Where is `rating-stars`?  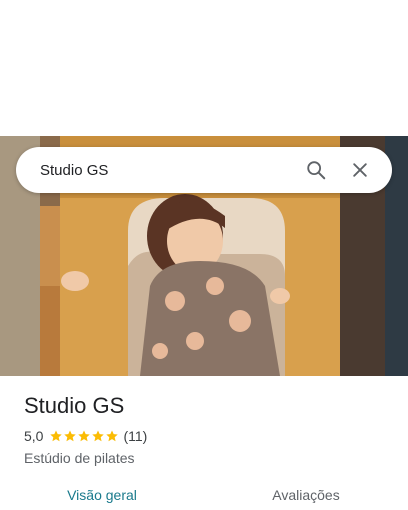 rating-stars is located at coordinates (84, 436).